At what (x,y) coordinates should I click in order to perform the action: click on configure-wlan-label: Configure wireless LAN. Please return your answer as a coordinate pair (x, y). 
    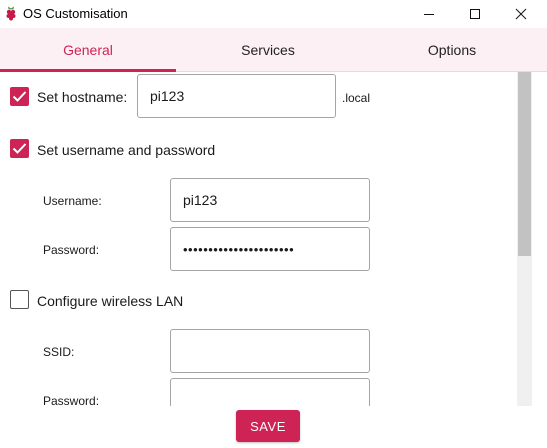
    Looking at the image, I should click on (110, 301).